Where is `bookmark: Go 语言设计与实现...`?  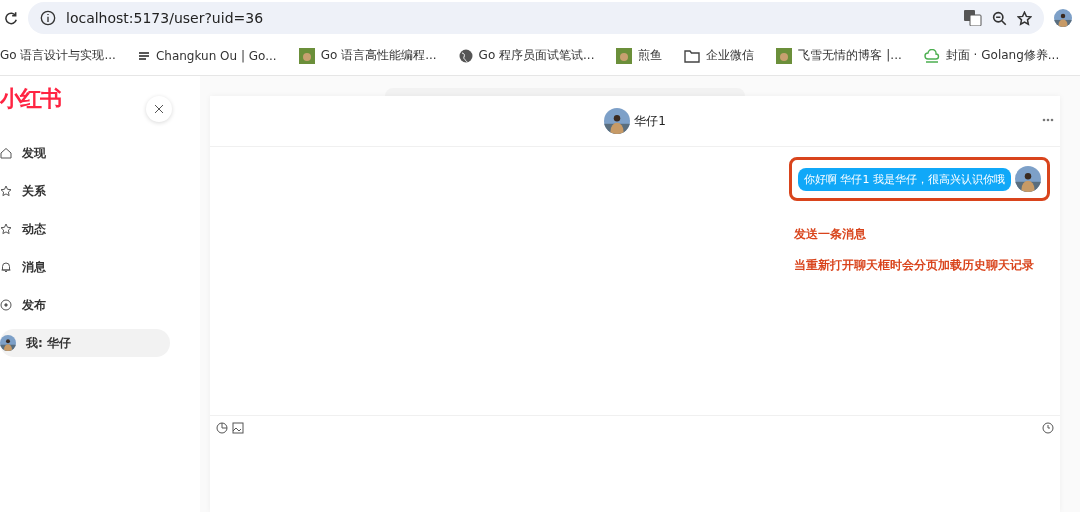 bookmark: Go 语言设计与实现... is located at coordinates (58, 55).